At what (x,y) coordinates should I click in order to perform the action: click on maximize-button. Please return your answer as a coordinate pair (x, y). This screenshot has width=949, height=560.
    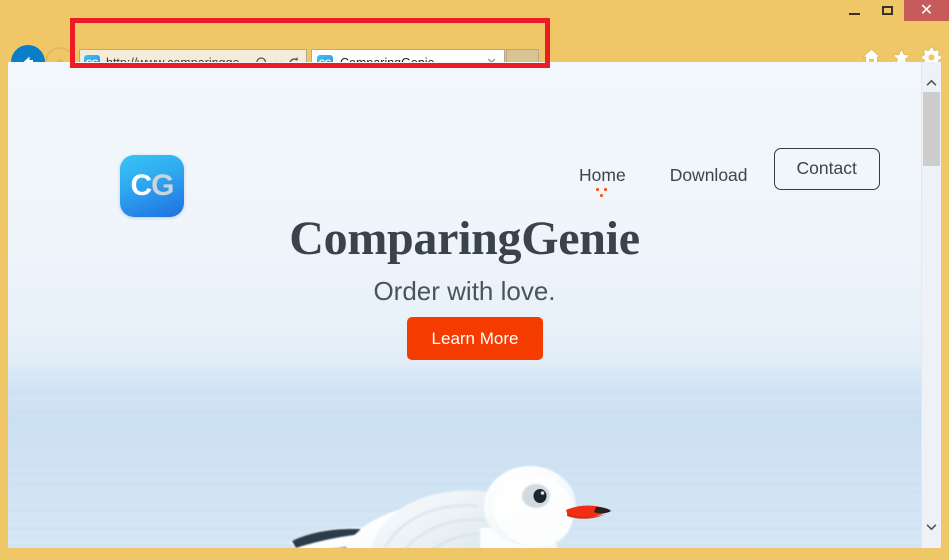
    Looking at the image, I should click on (887, 10).